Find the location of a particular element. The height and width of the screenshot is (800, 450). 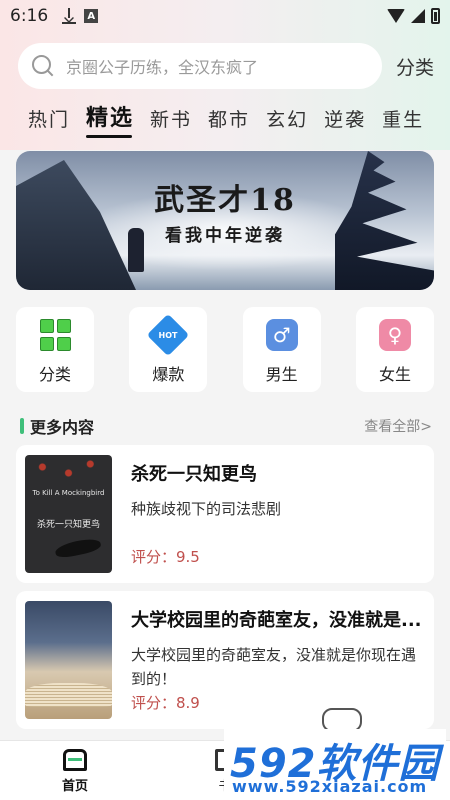

grid-icon is located at coordinates (55, 335).